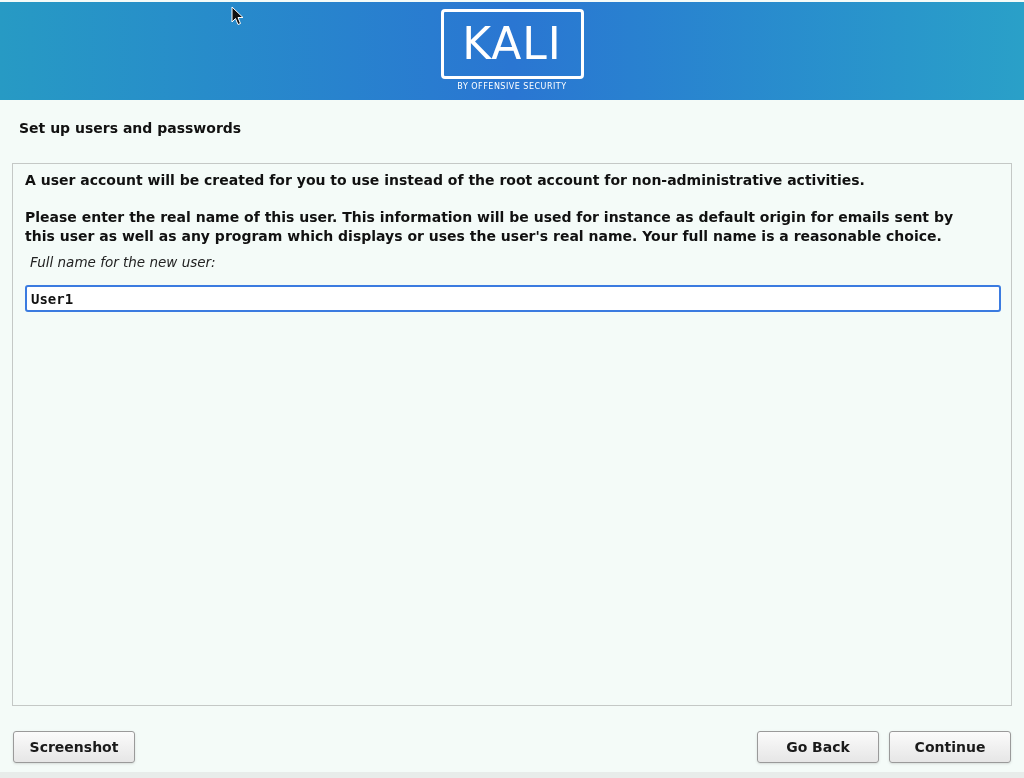  What do you see at coordinates (512, 44) in the screenshot?
I see `logo-wordmark: KALI` at bounding box center [512, 44].